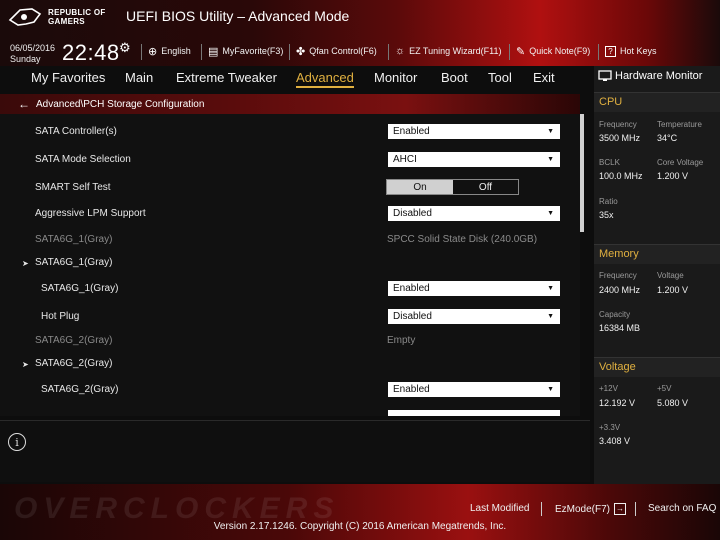 This screenshot has height=540, width=720. Describe the element at coordinates (420, 187) in the screenshot. I see `toggle-on-option: On` at that location.